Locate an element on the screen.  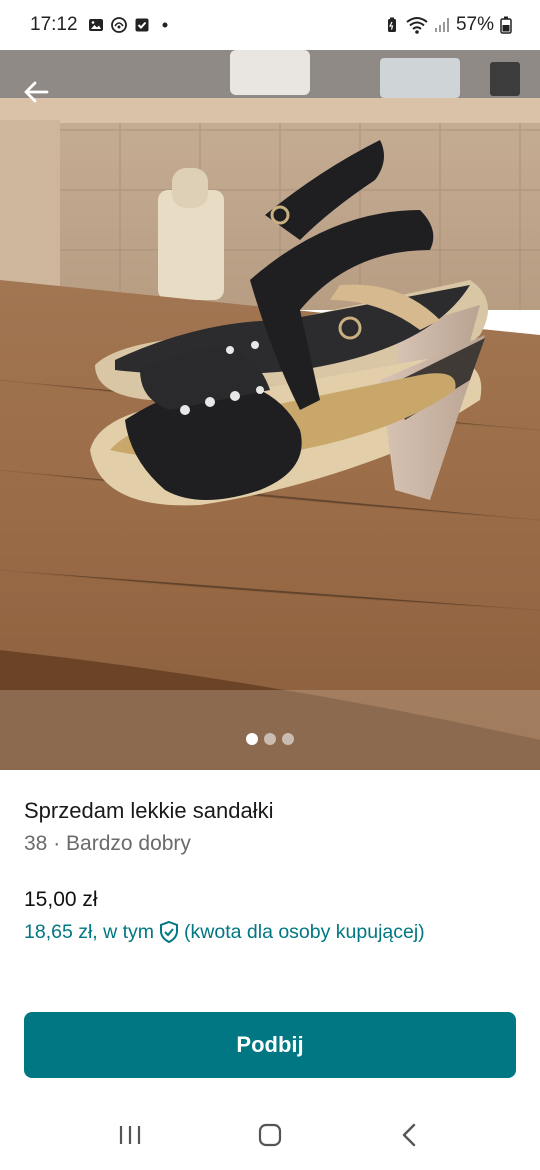
photo-pager is located at coordinates (270, 739).